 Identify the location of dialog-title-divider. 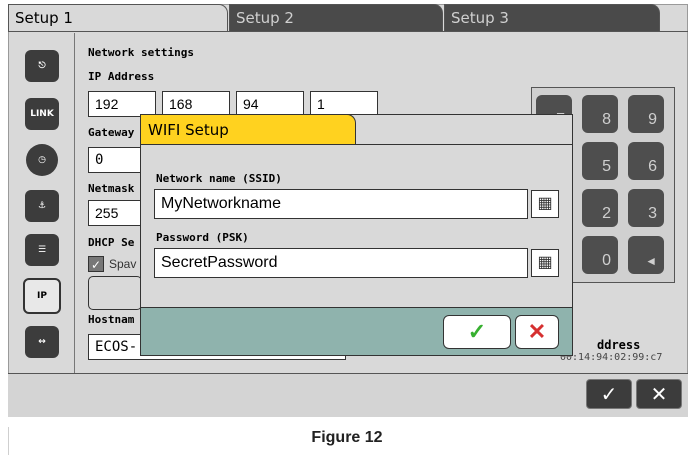
(356, 144).